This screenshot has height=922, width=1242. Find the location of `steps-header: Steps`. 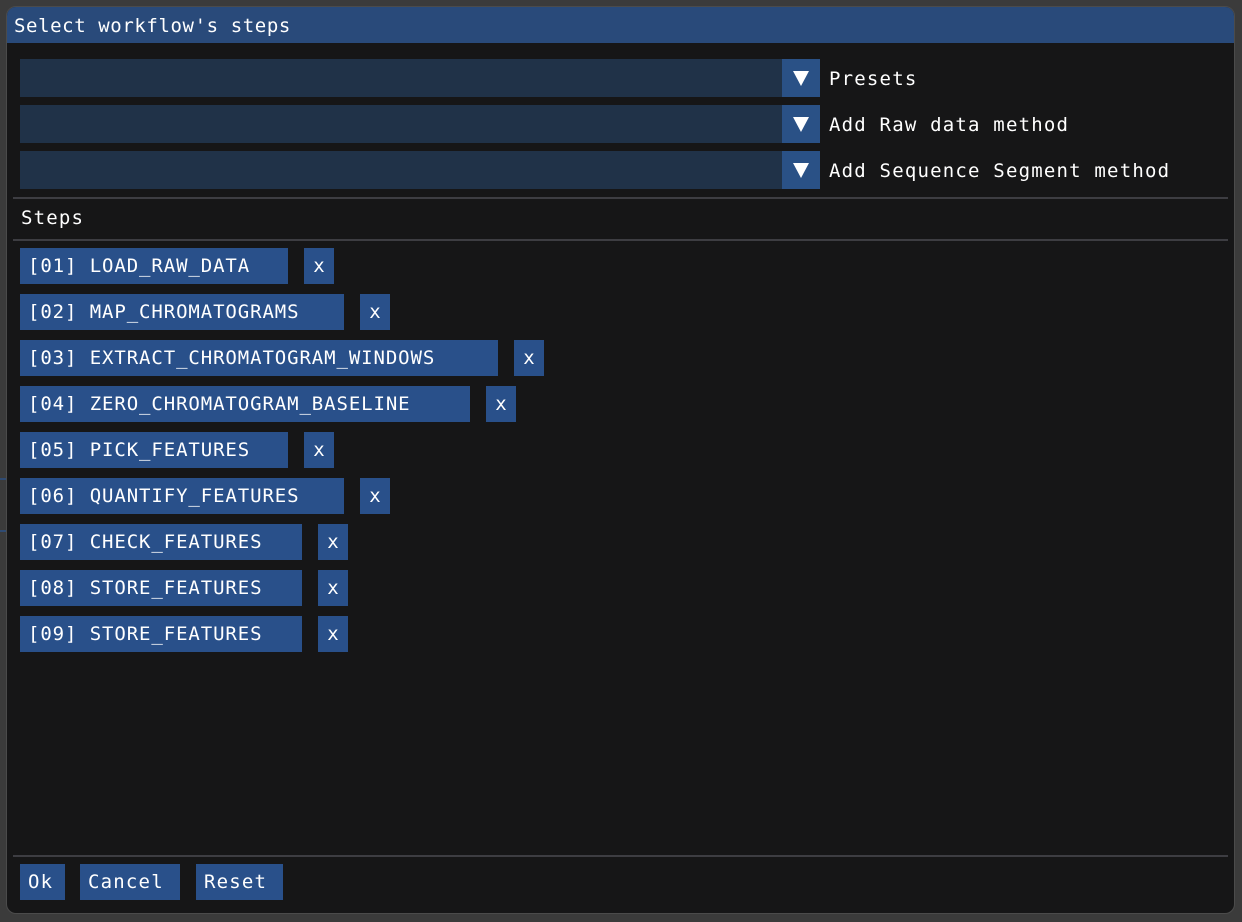

steps-header: Steps is located at coordinates (53, 218).